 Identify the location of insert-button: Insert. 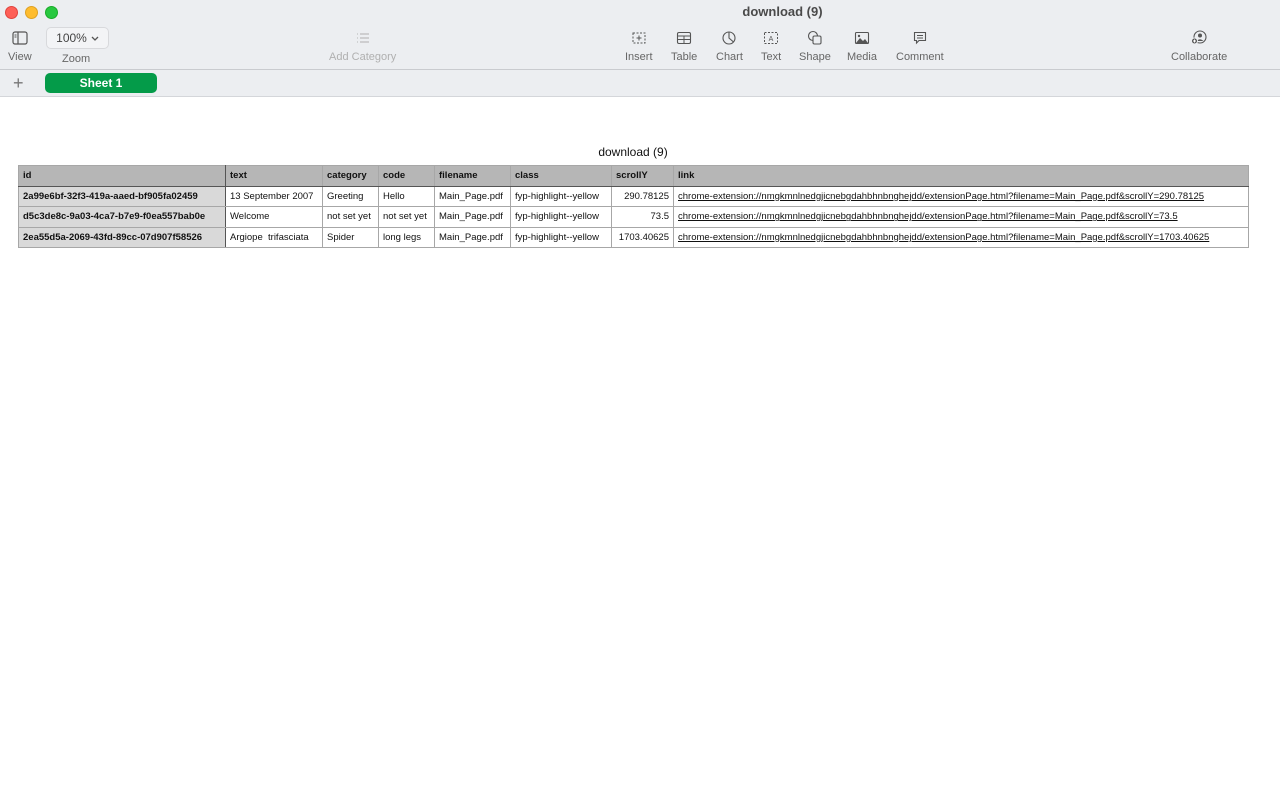
(639, 45).